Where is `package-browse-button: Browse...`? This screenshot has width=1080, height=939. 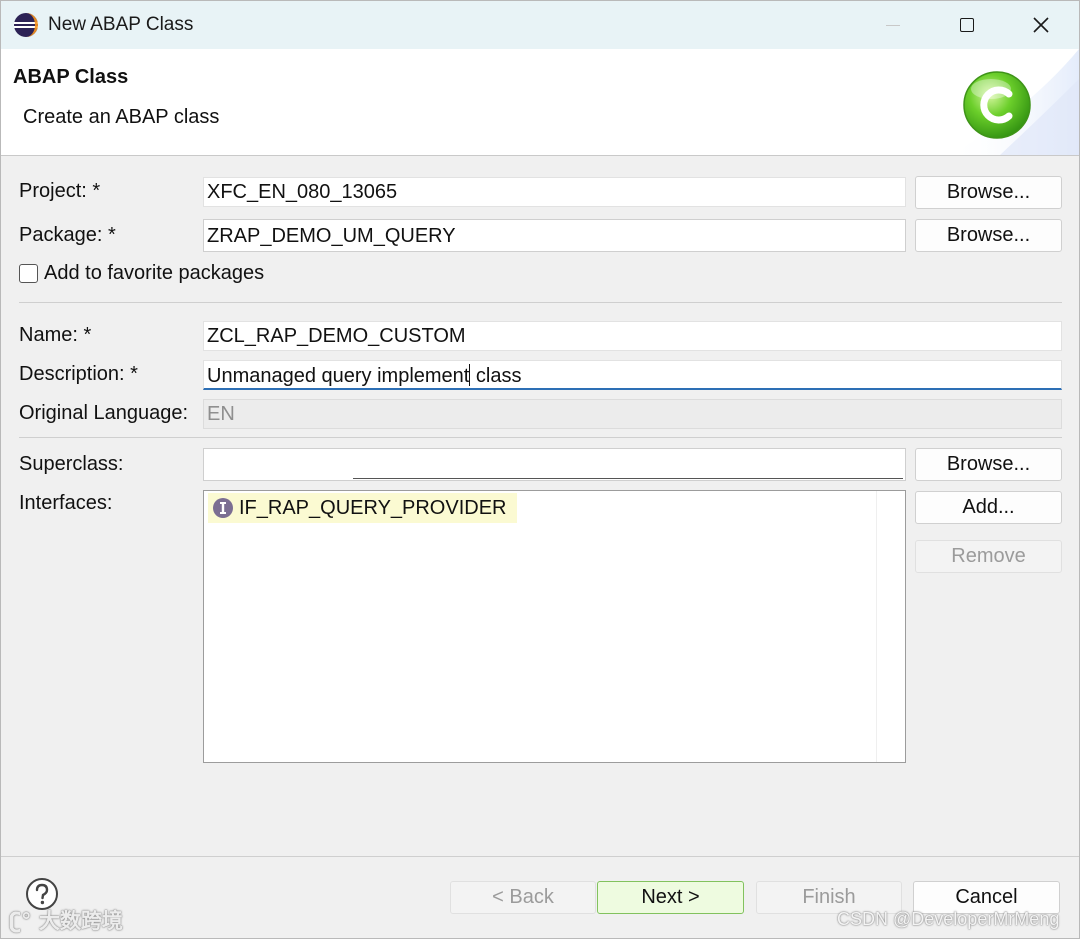 package-browse-button: Browse... is located at coordinates (988, 235).